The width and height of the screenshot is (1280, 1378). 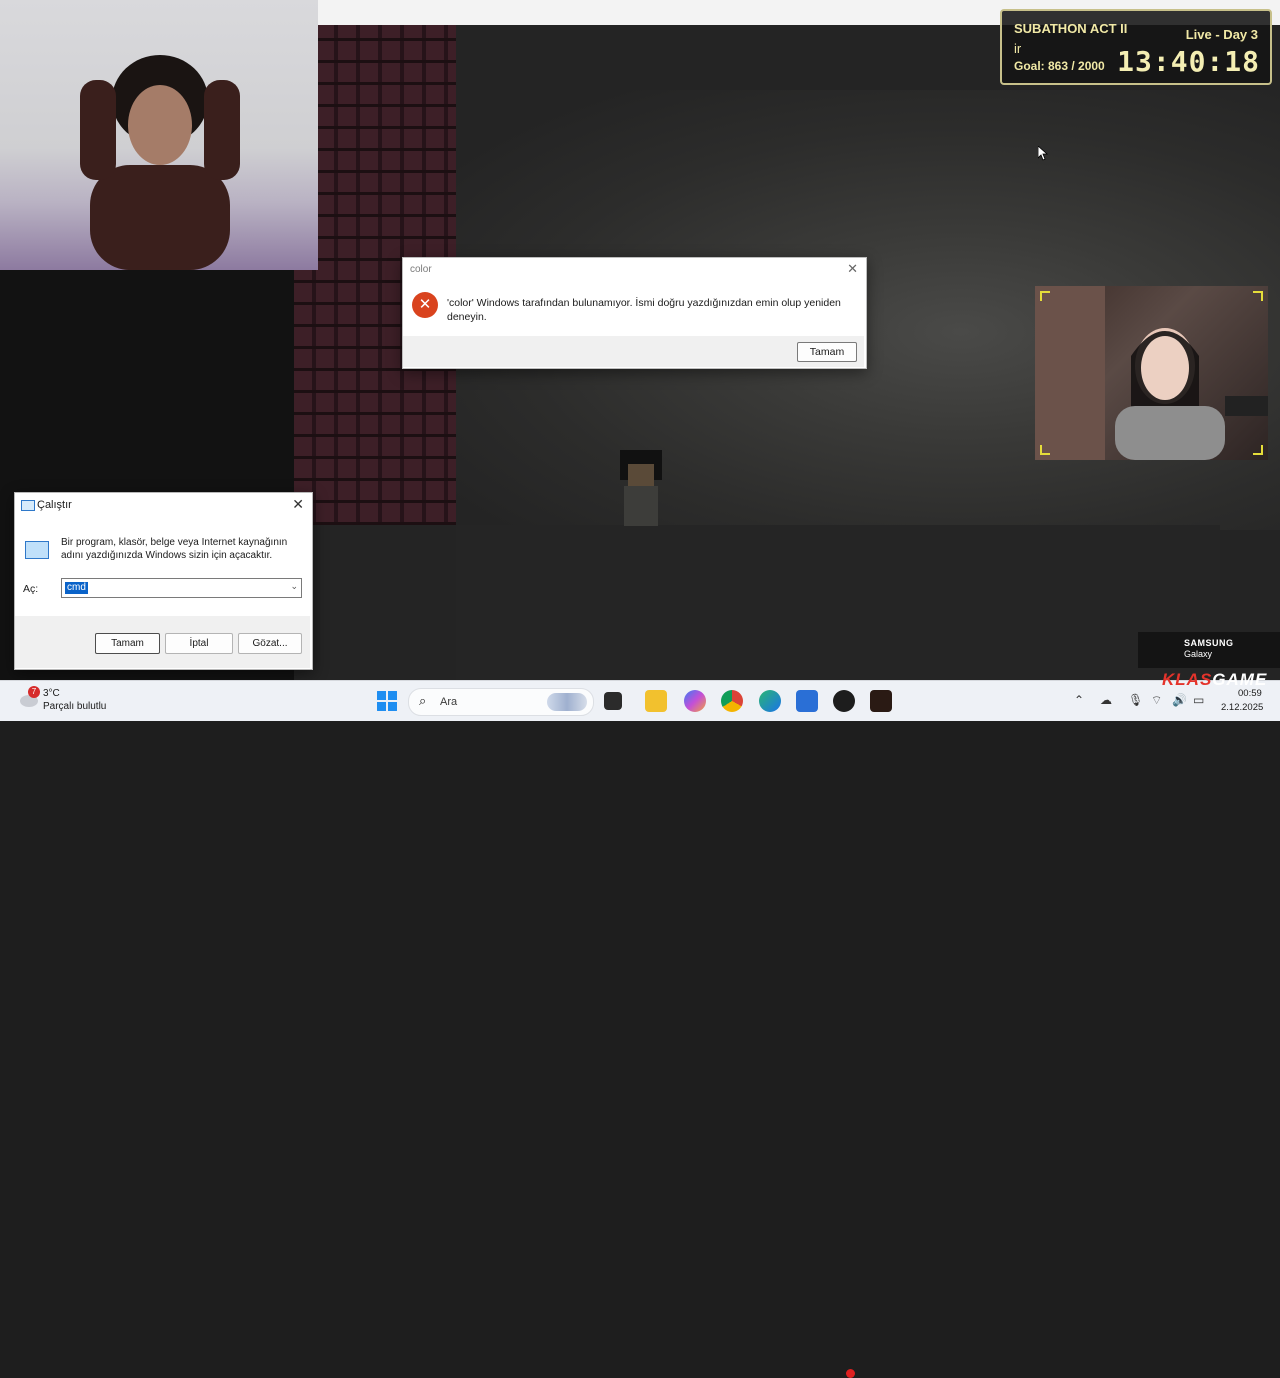 What do you see at coordinates (1187, 679) in the screenshot?
I see `logo-text-klas: KLAS` at bounding box center [1187, 679].